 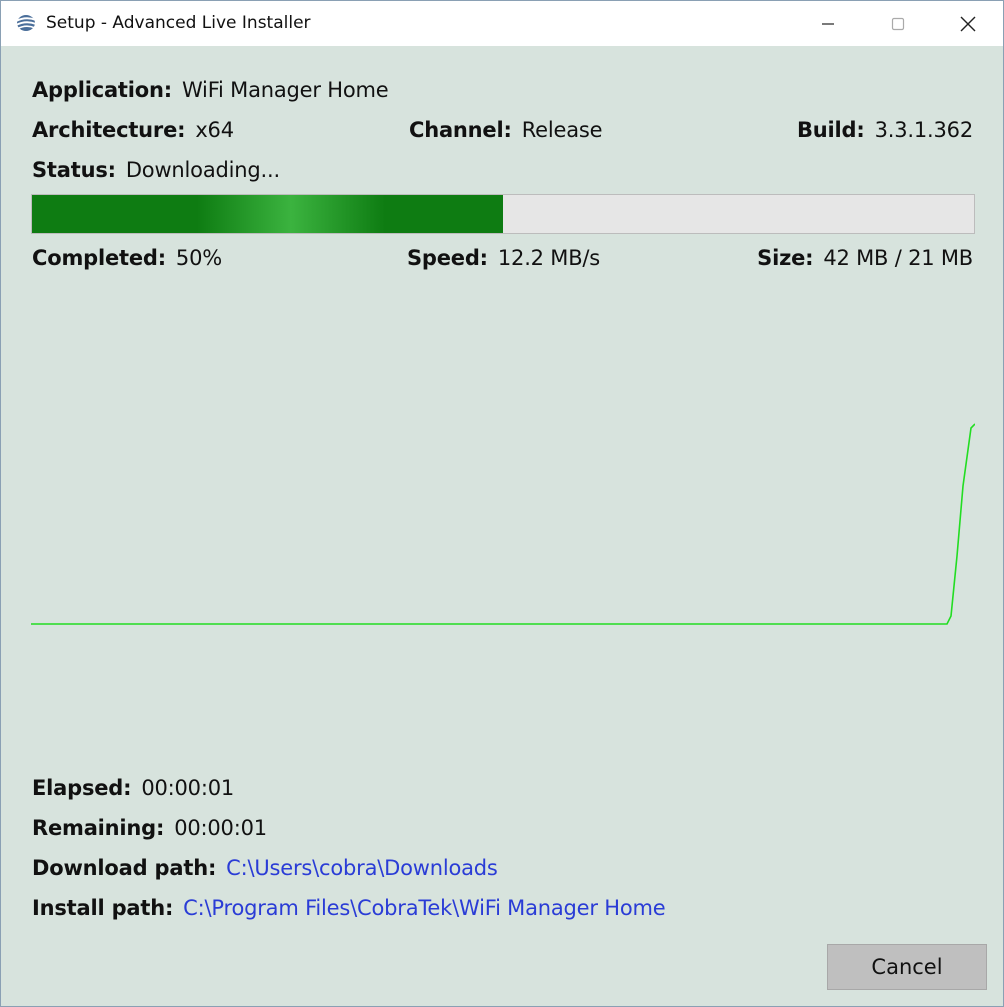 What do you see at coordinates (502, 23) in the screenshot?
I see `title-bar: Setup - Advanced Live Installer` at bounding box center [502, 23].